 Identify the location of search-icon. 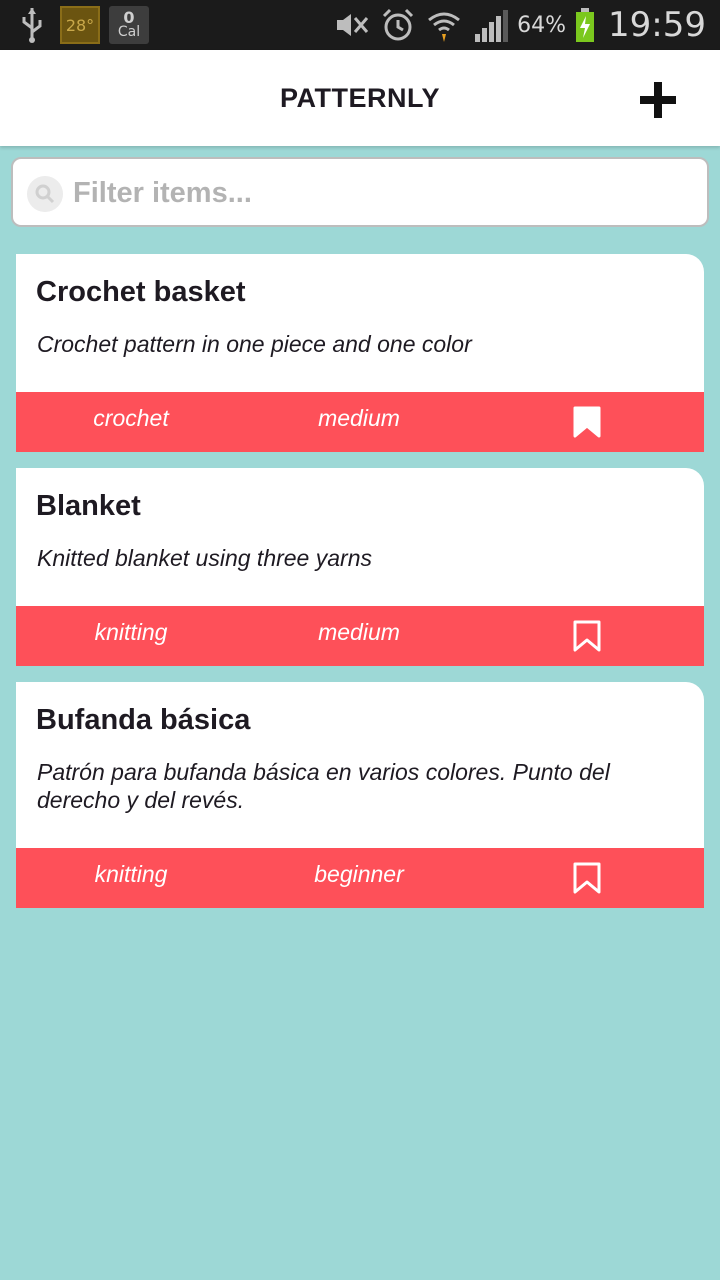
(45, 194).